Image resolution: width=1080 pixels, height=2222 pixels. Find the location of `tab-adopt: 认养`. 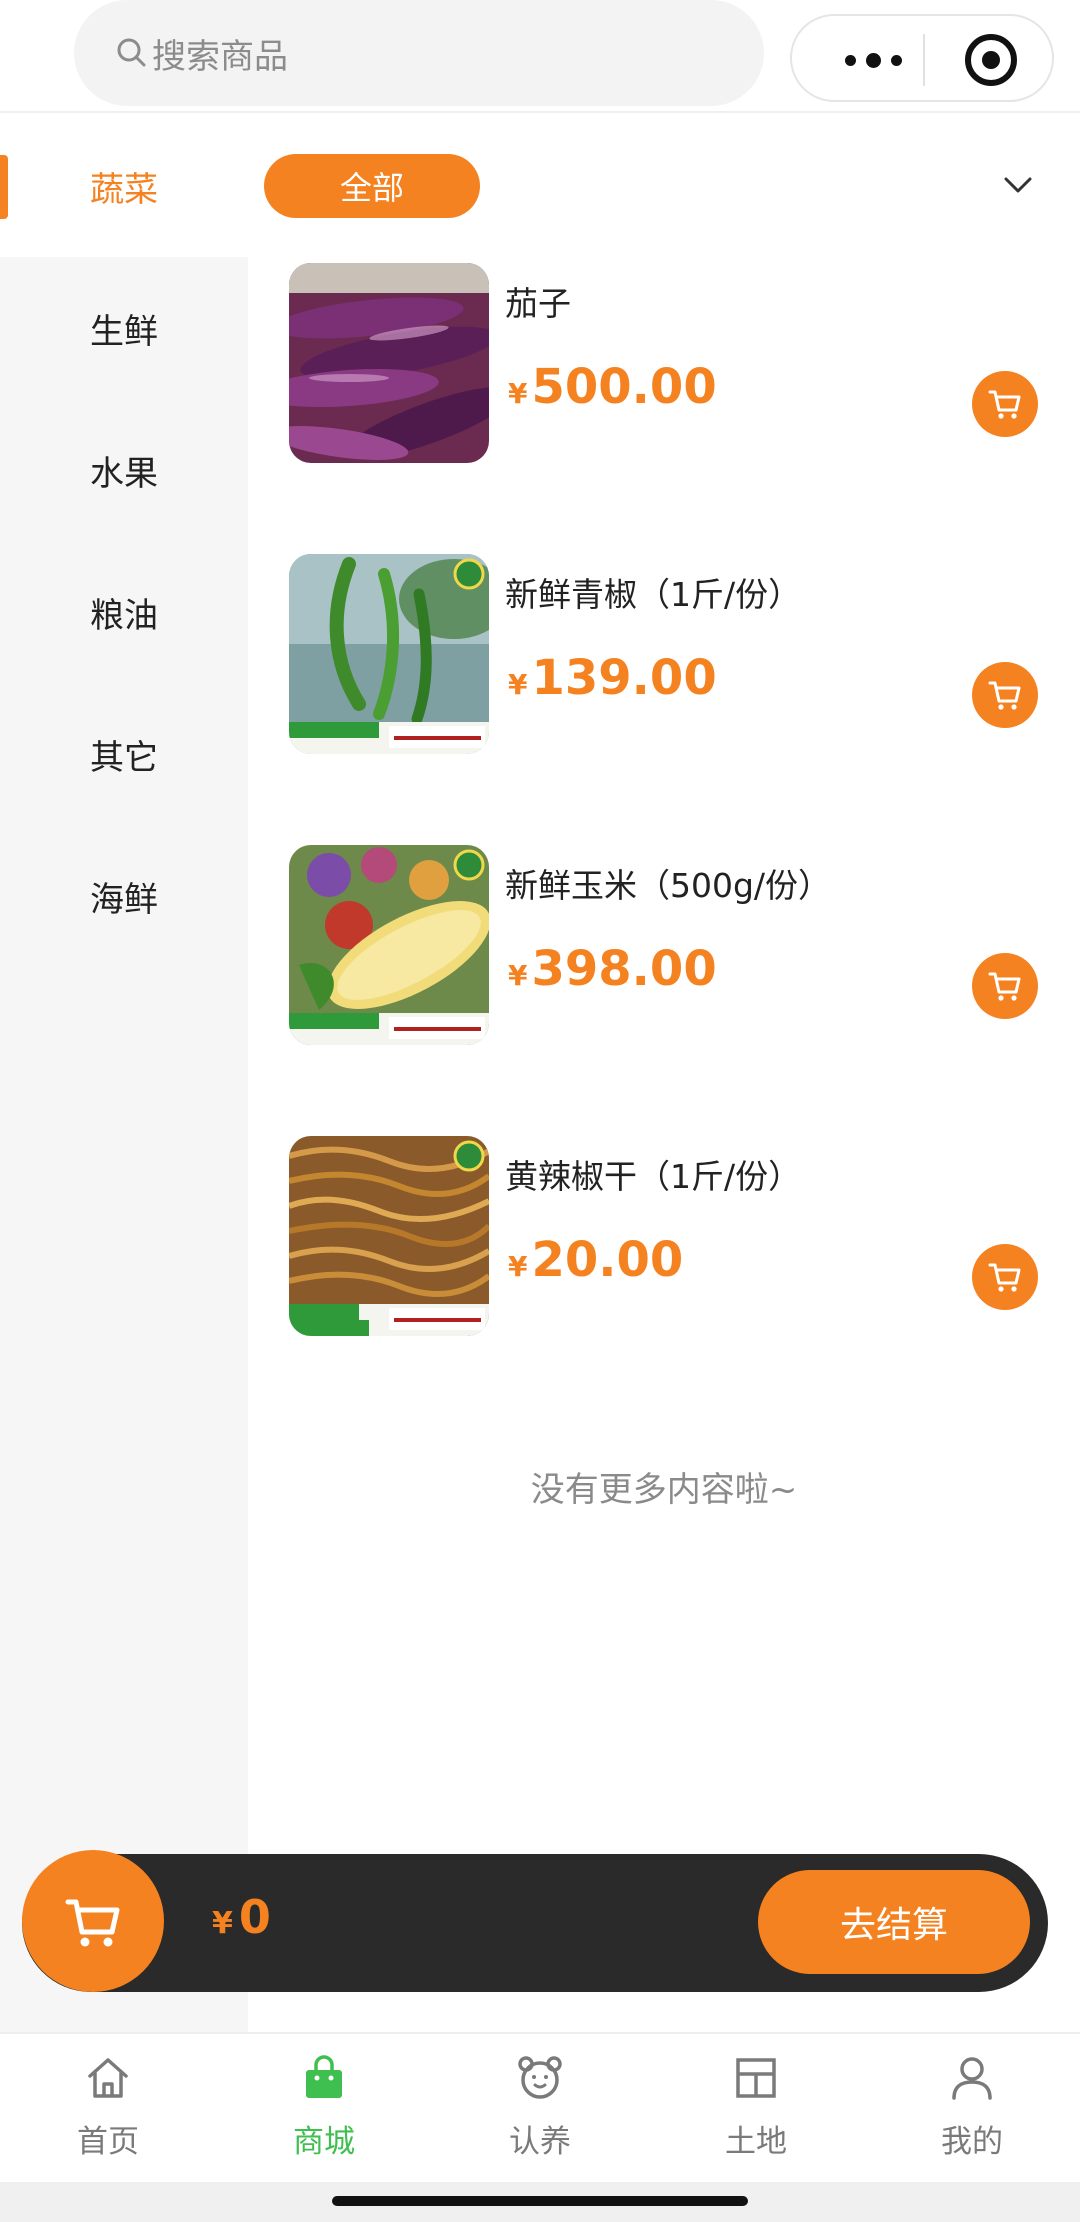

tab-adopt: 认养 is located at coordinates (540, 2109).